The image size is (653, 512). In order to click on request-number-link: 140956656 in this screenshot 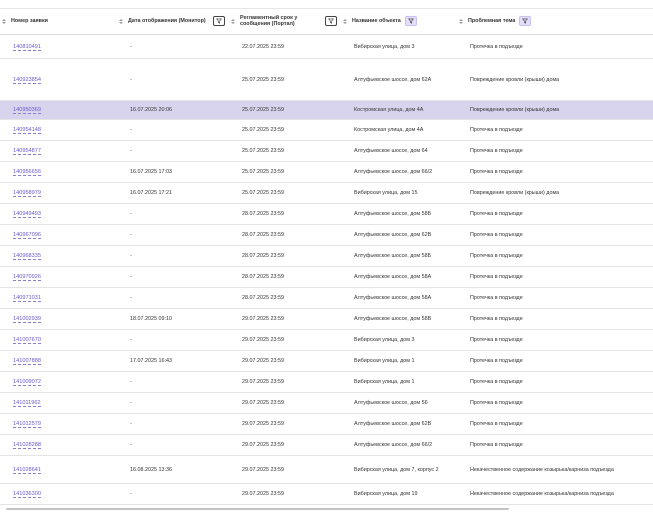, I will do `click(27, 172)`.